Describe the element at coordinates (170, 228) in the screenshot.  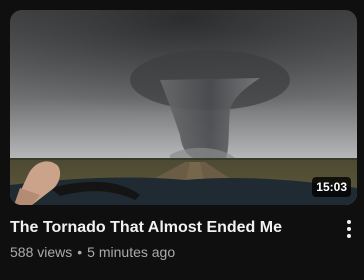
I see `video-title: The Tornado That Almost Ended Me` at that location.